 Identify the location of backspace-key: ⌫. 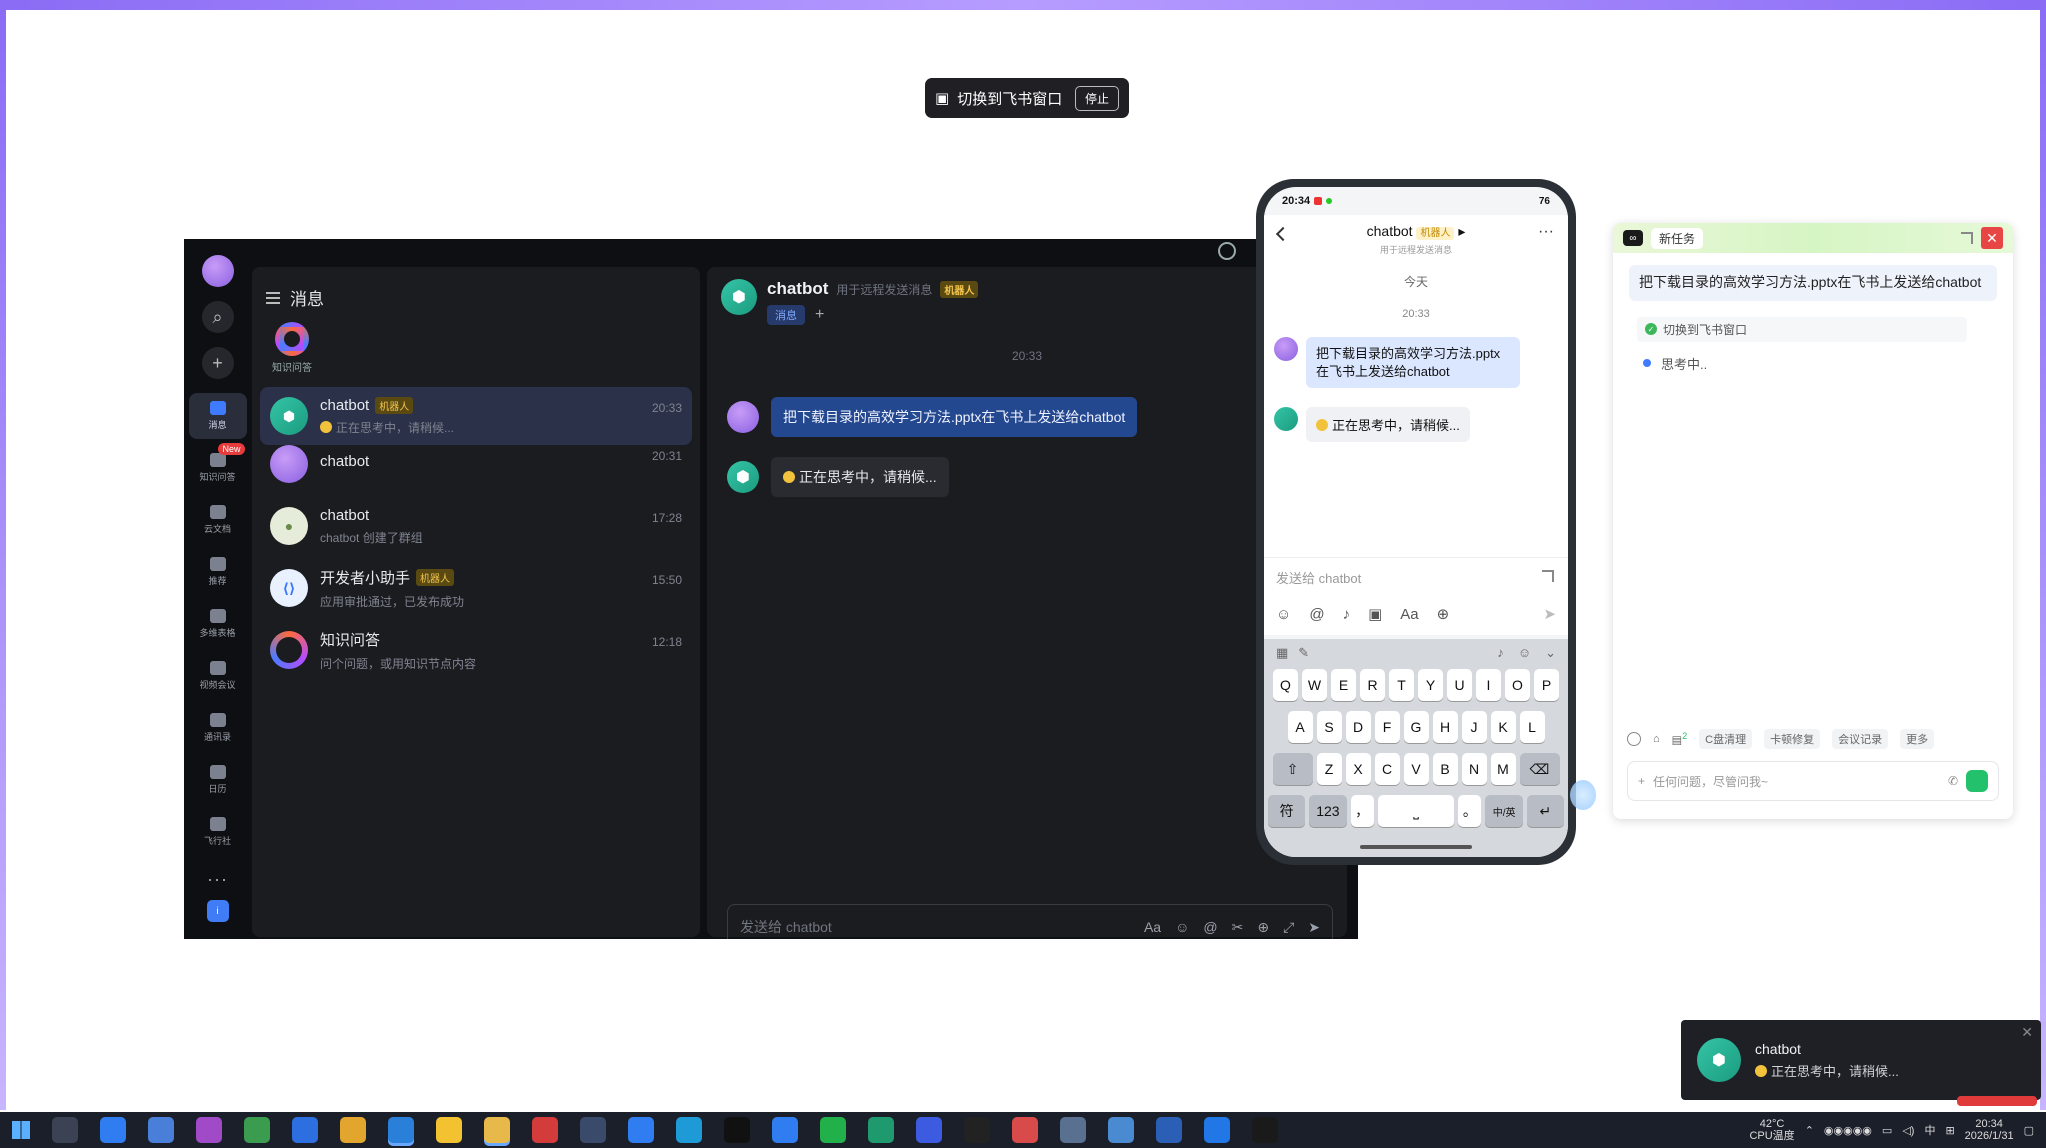
(1539, 769).